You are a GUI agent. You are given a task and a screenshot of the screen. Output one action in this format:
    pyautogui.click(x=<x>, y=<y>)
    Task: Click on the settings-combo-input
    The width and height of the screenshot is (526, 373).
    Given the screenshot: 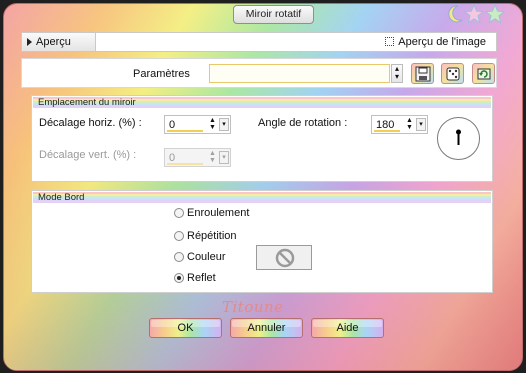 What is the action you would take?
    pyautogui.click(x=299, y=73)
    